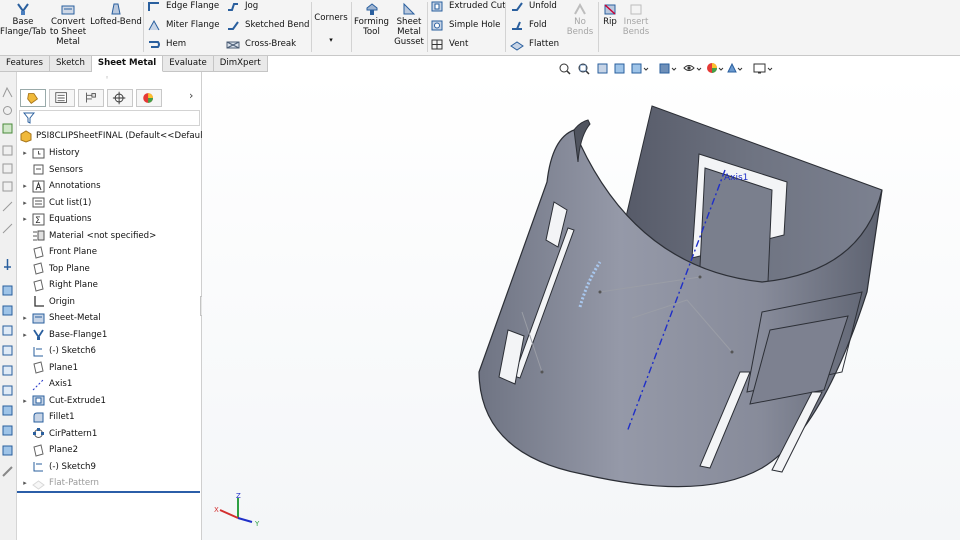 This screenshot has height=540, width=960. Describe the element at coordinates (109, 219) in the screenshot. I see `tree-item-equations: ▸ Σ Equations` at that location.